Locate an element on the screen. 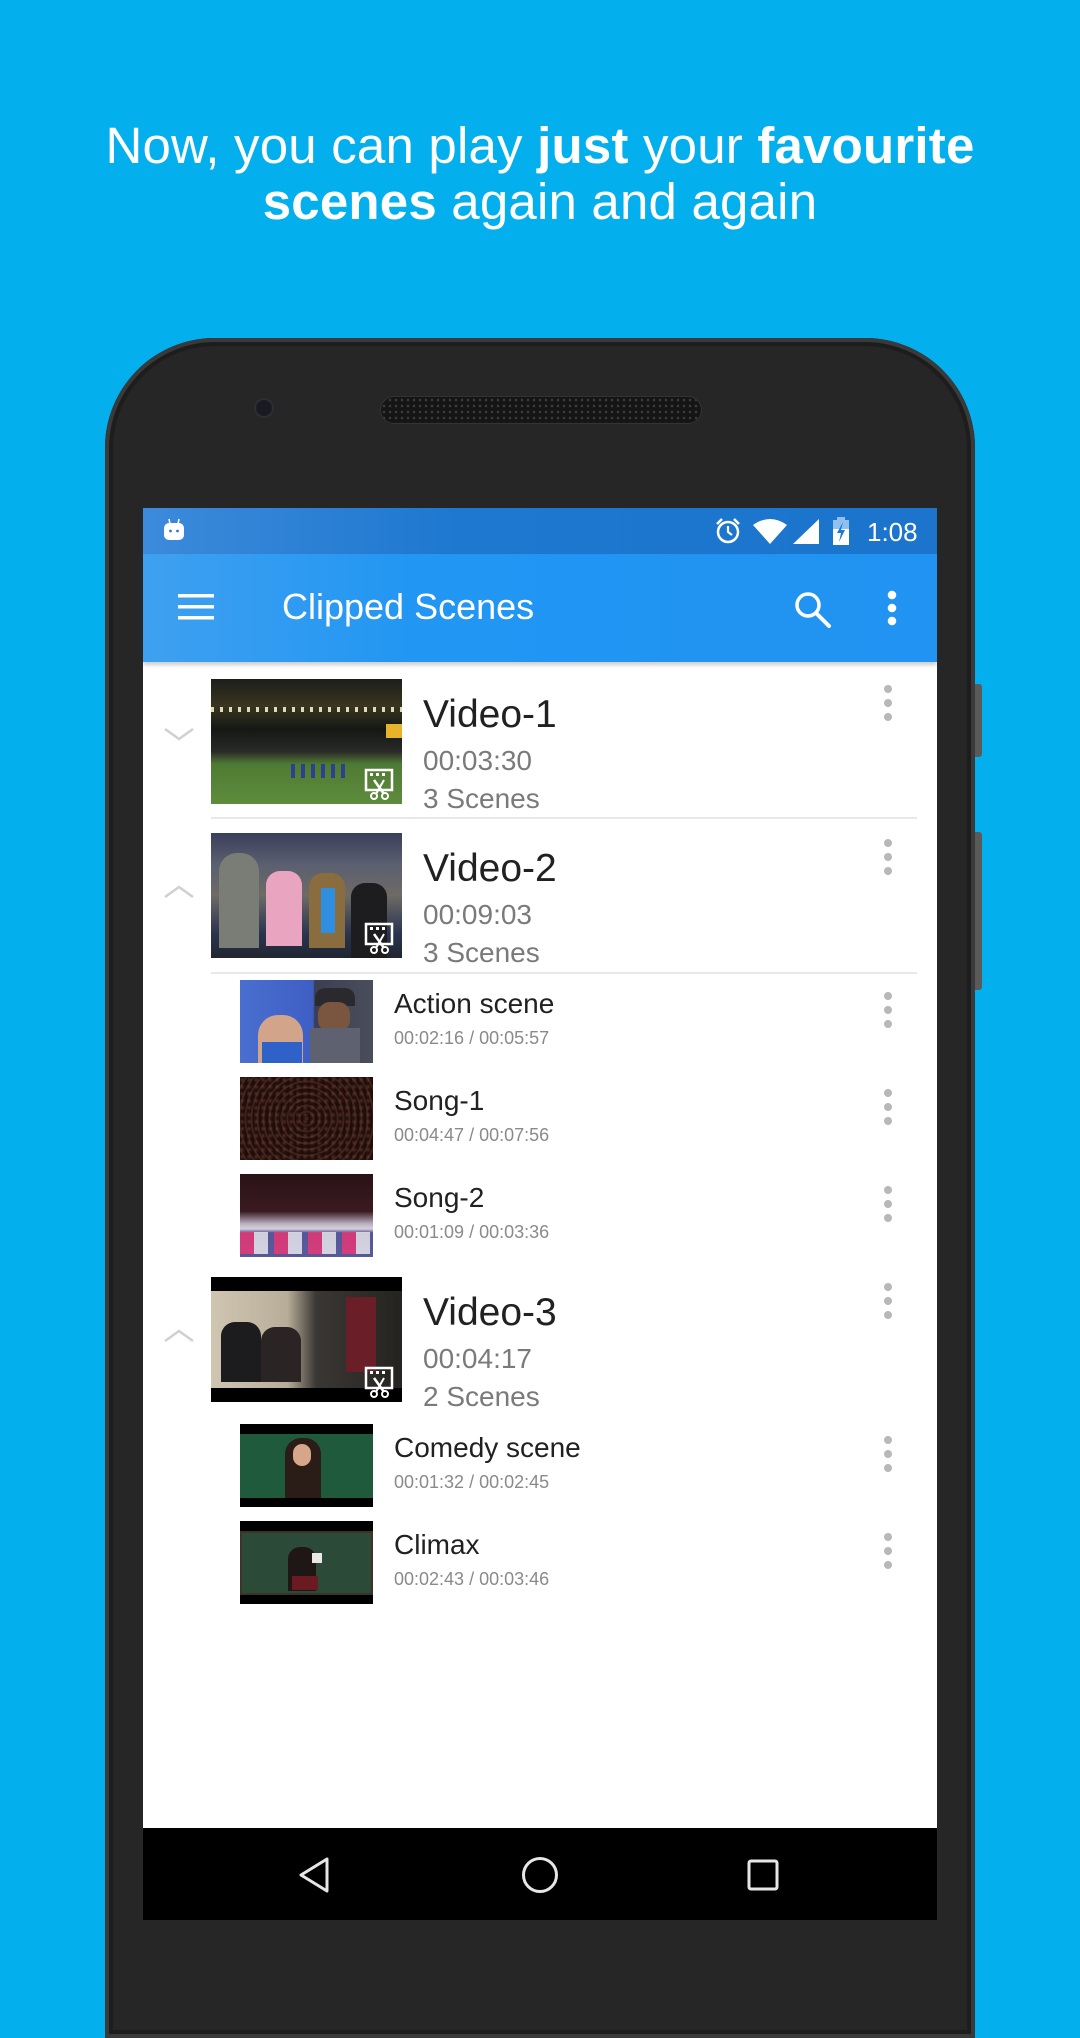 The height and width of the screenshot is (2038, 1080). battery-charging-icon is located at coordinates (841, 531).